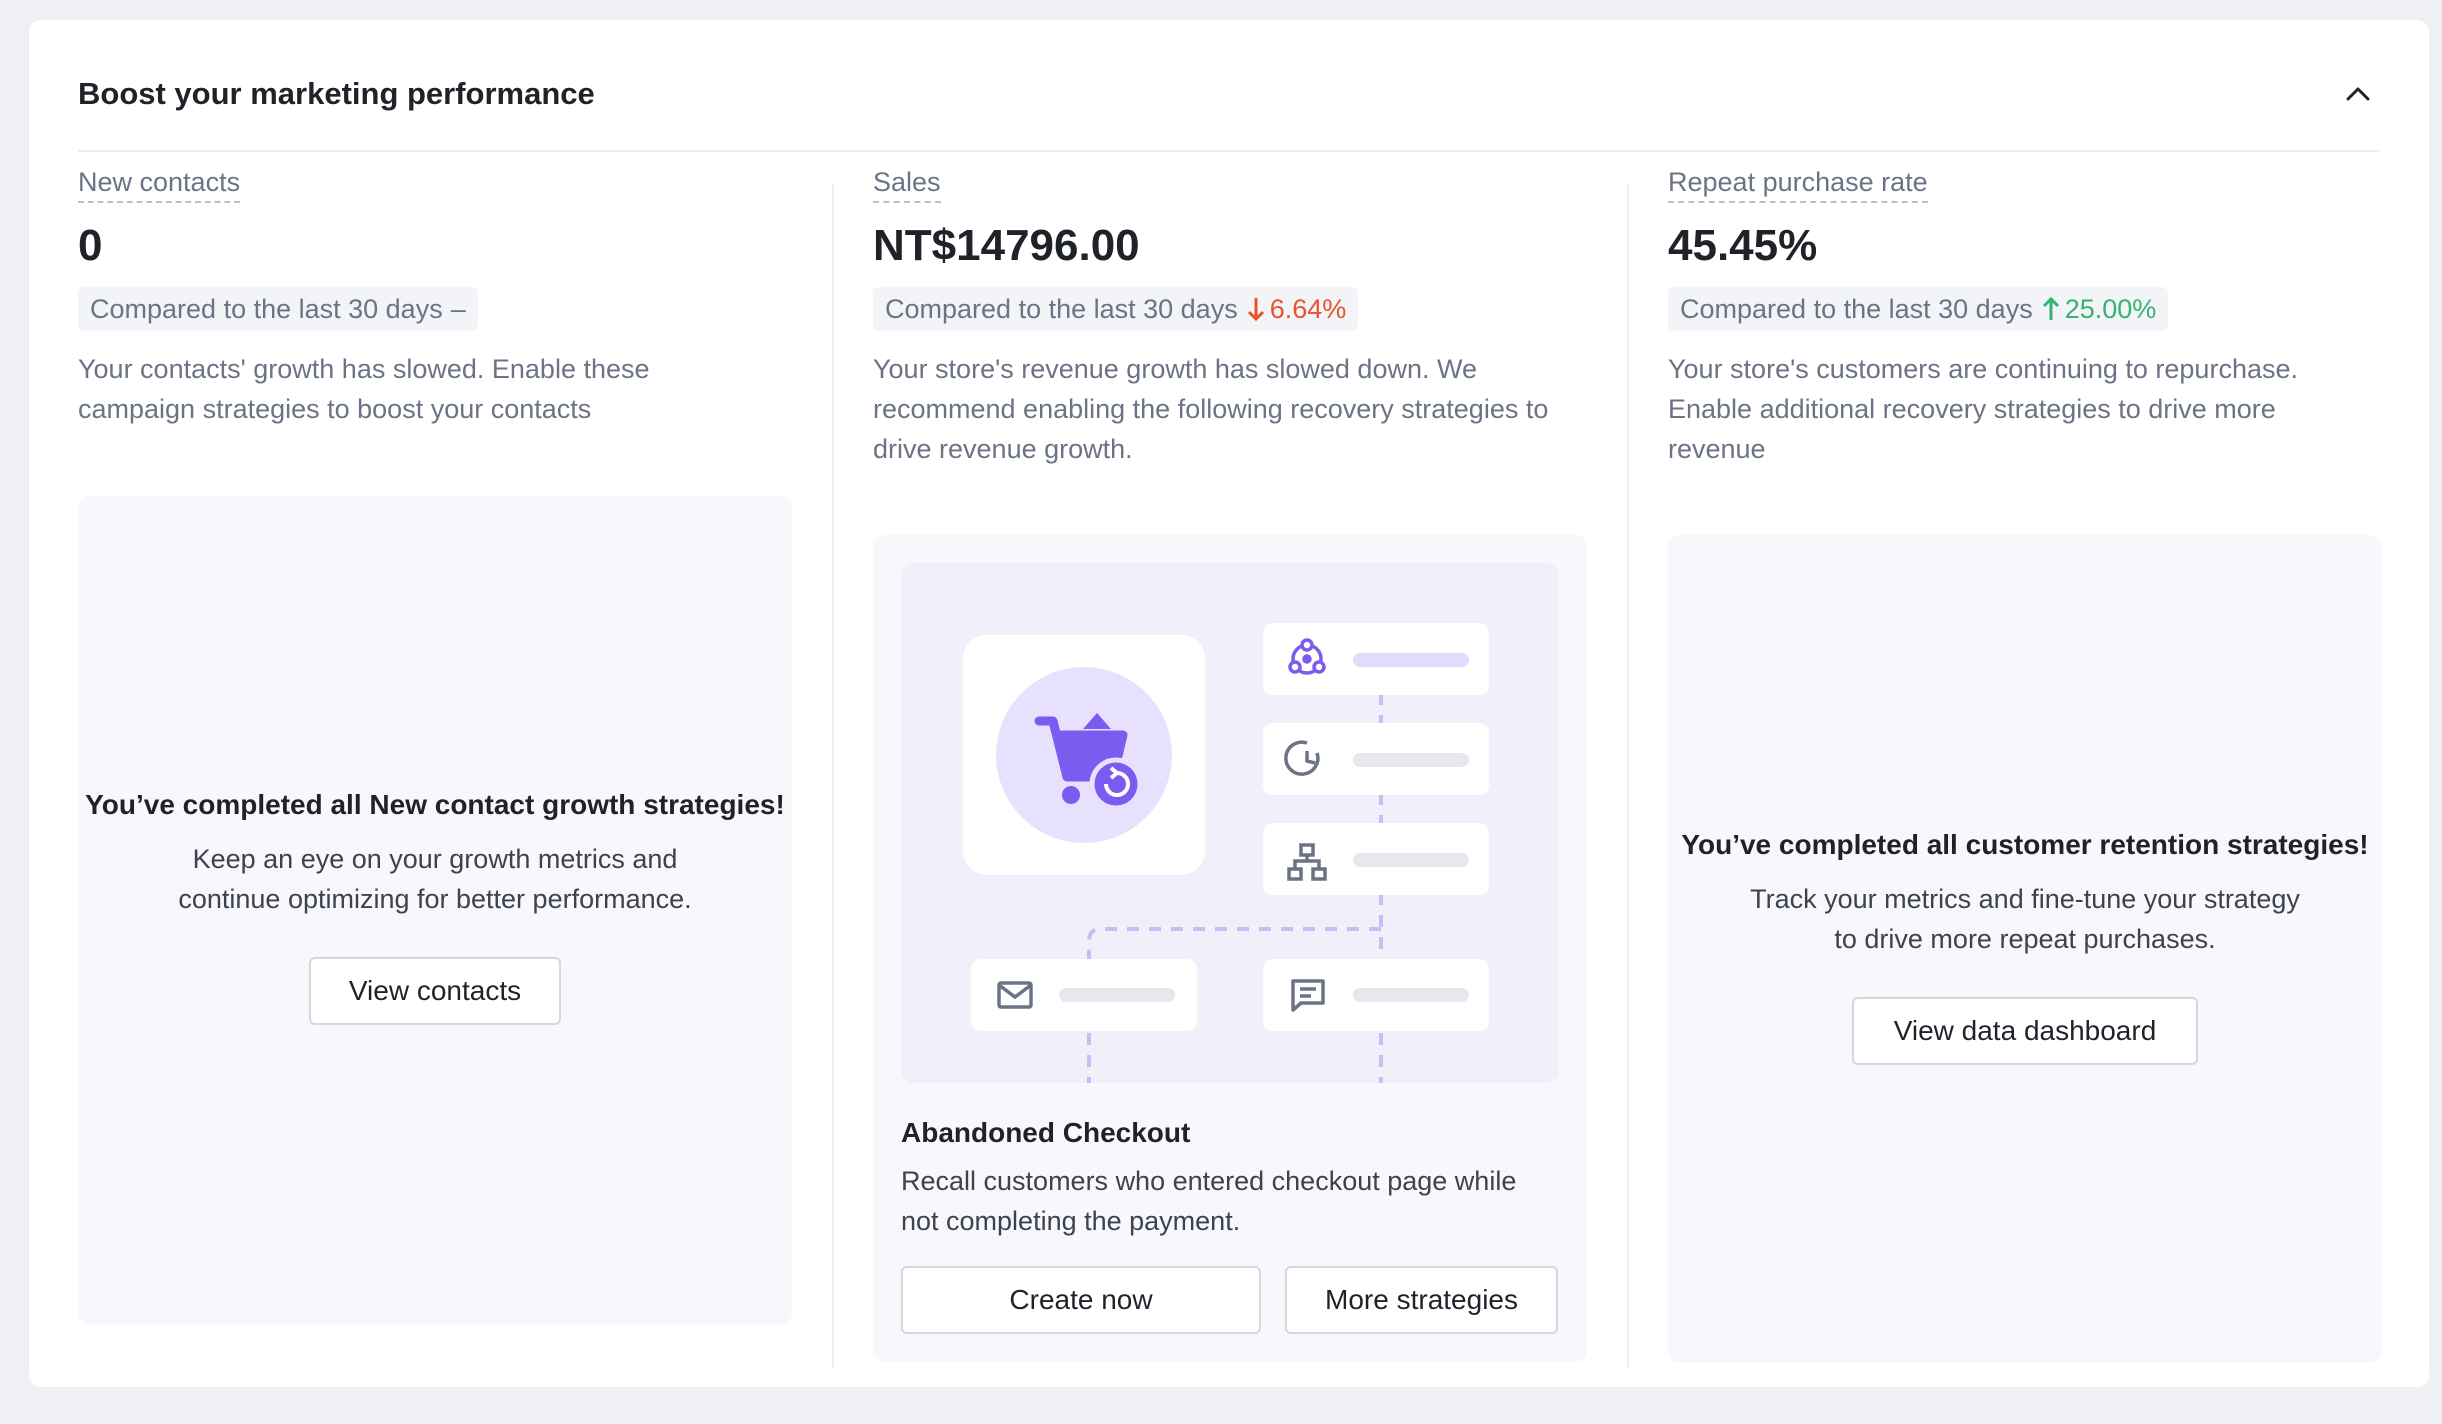 Image resolution: width=2442 pixels, height=1424 pixels. I want to click on view-data-dashboard-button: View data dashboard, so click(2025, 1031).